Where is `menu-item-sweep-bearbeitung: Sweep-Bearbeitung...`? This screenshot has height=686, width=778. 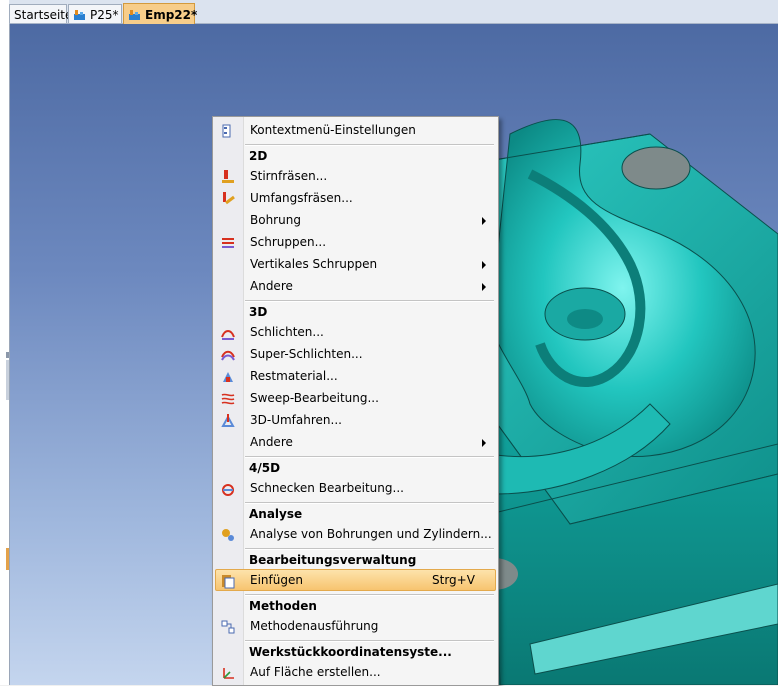 menu-item-sweep-bearbeitung: Sweep-Bearbeitung... is located at coordinates (355, 398).